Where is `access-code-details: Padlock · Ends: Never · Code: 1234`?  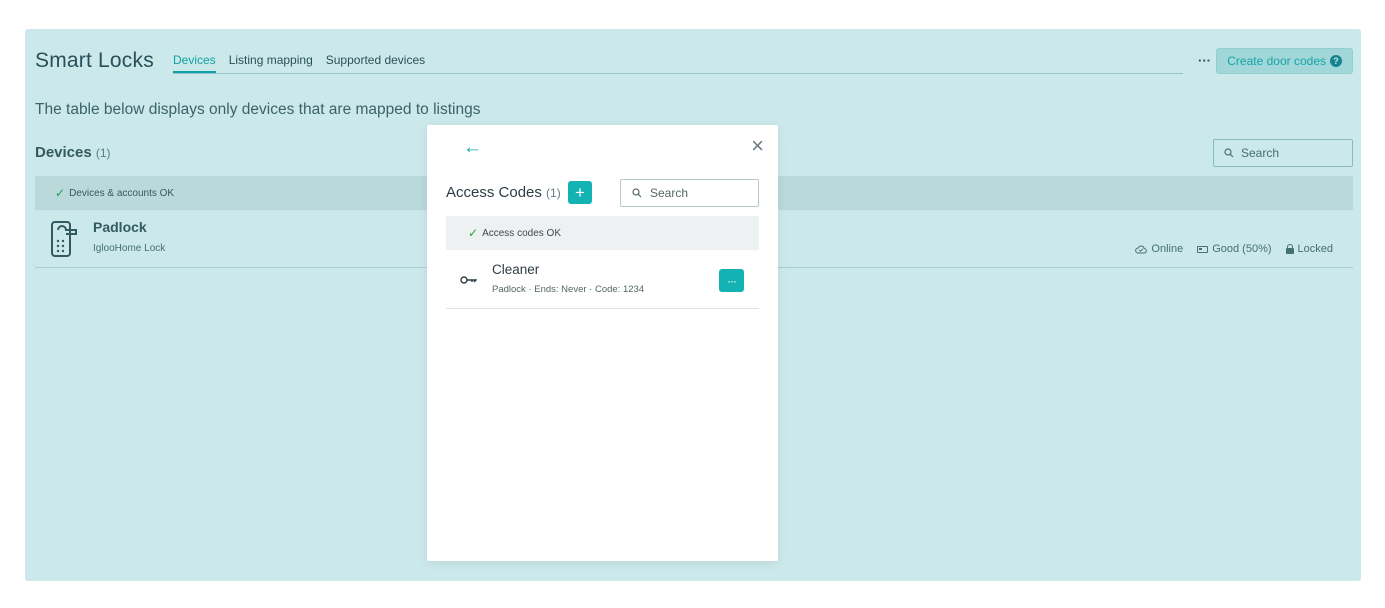
access-code-details: Padlock · Ends: Never · Code: 1234 is located at coordinates (568, 289).